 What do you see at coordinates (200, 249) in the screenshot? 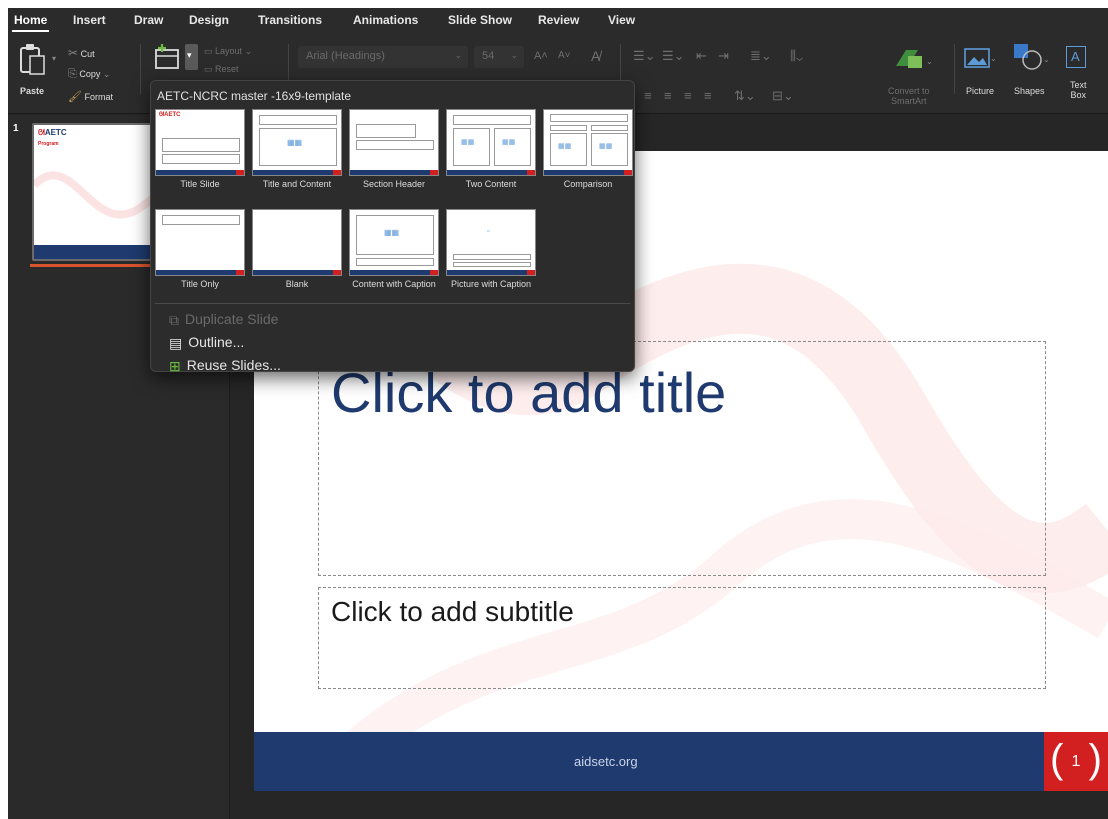
I see `layout-title-only: Title Only` at bounding box center [200, 249].